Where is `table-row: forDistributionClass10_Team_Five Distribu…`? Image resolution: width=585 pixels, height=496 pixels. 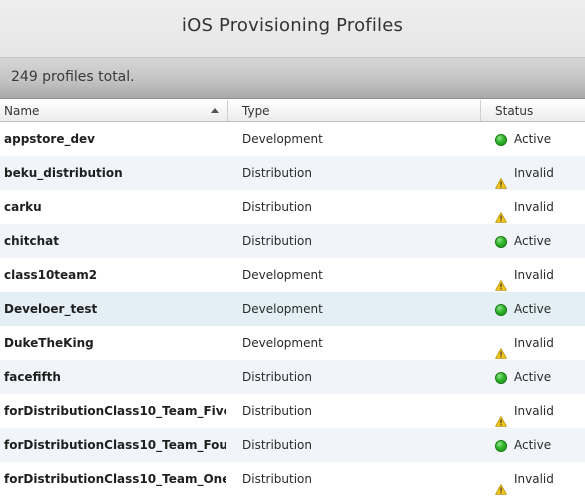 table-row: forDistributionClass10_Team_Five Distribu… is located at coordinates (292, 411).